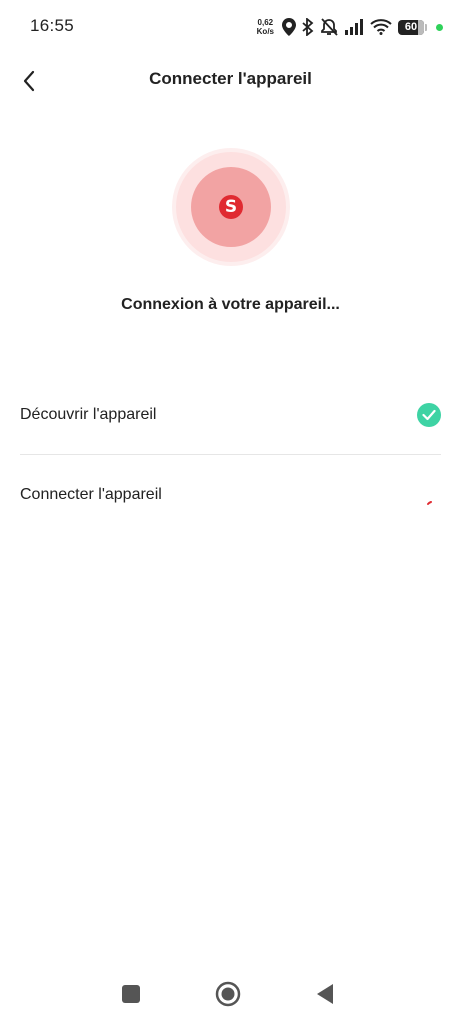 Image resolution: width=461 pixels, height=1024 pixels. I want to click on home-button, so click(228, 994).